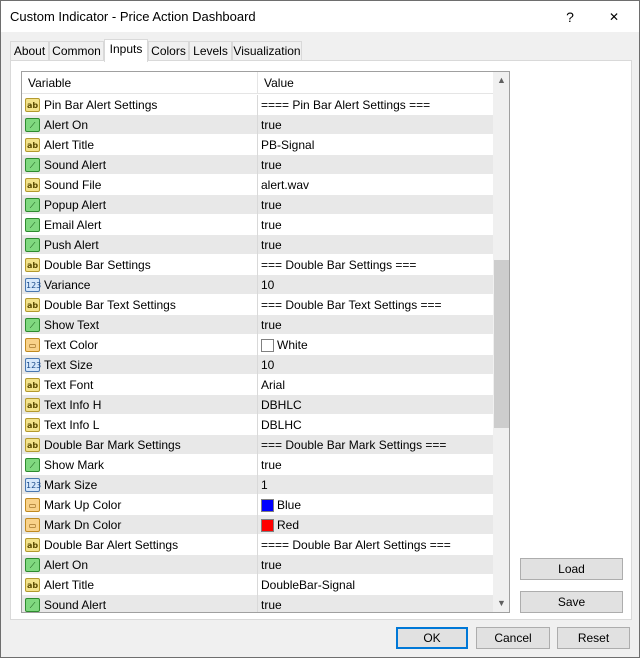  I want to click on table-row: ⟋ Email Alert true, so click(257, 225).